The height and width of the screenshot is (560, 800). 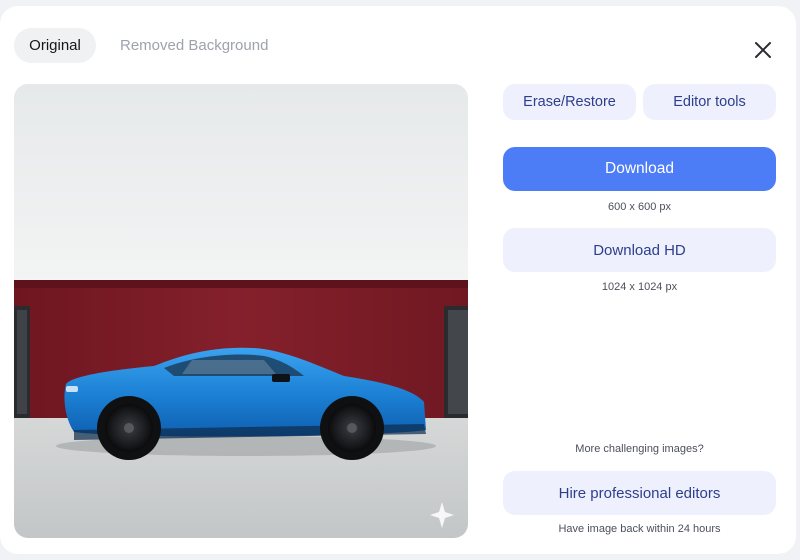 What do you see at coordinates (194, 45) in the screenshot?
I see `tab-removed-background: Removed Background` at bounding box center [194, 45].